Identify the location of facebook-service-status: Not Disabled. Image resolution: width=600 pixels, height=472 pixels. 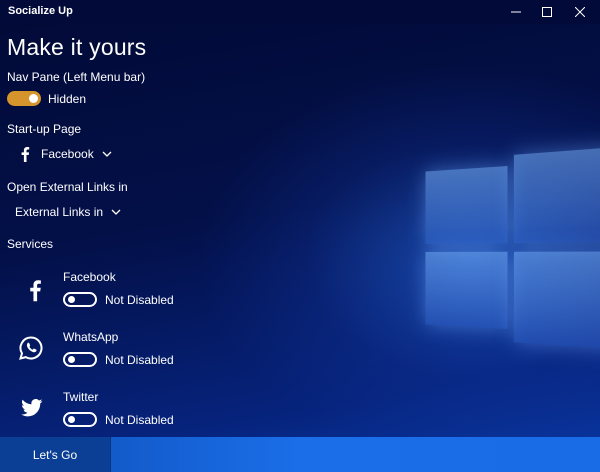
(139, 300).